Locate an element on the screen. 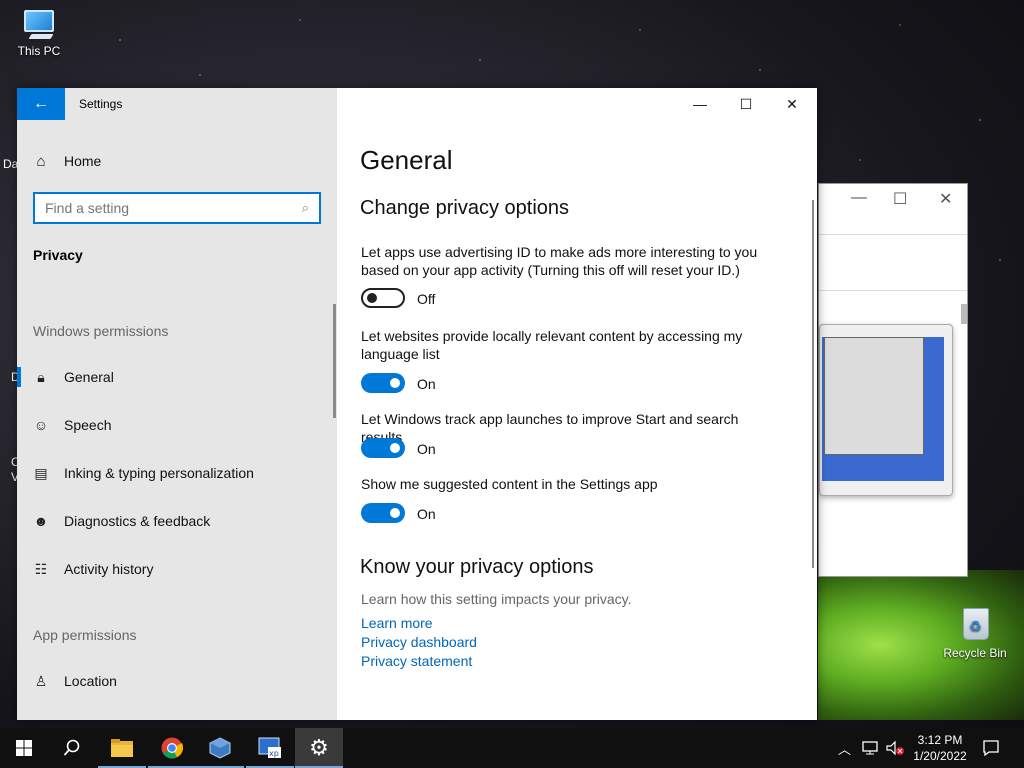 The image size is (1024, 768). nav-item-label: Location is located at coordinates (90, 681).